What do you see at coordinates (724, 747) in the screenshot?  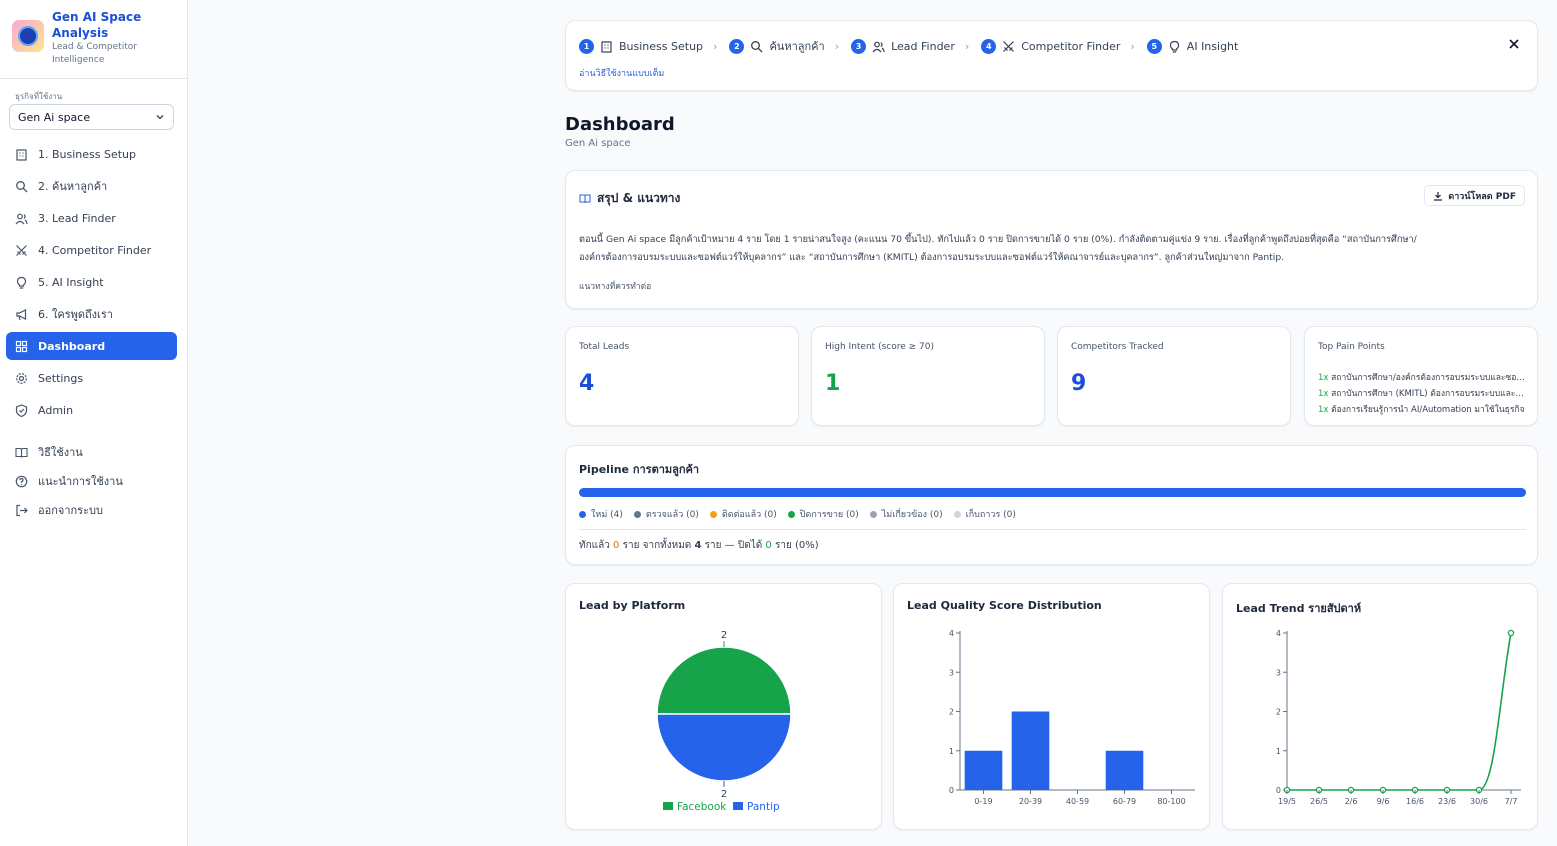 I see `pie-slice-pantip` at bounding box center [724, 747].